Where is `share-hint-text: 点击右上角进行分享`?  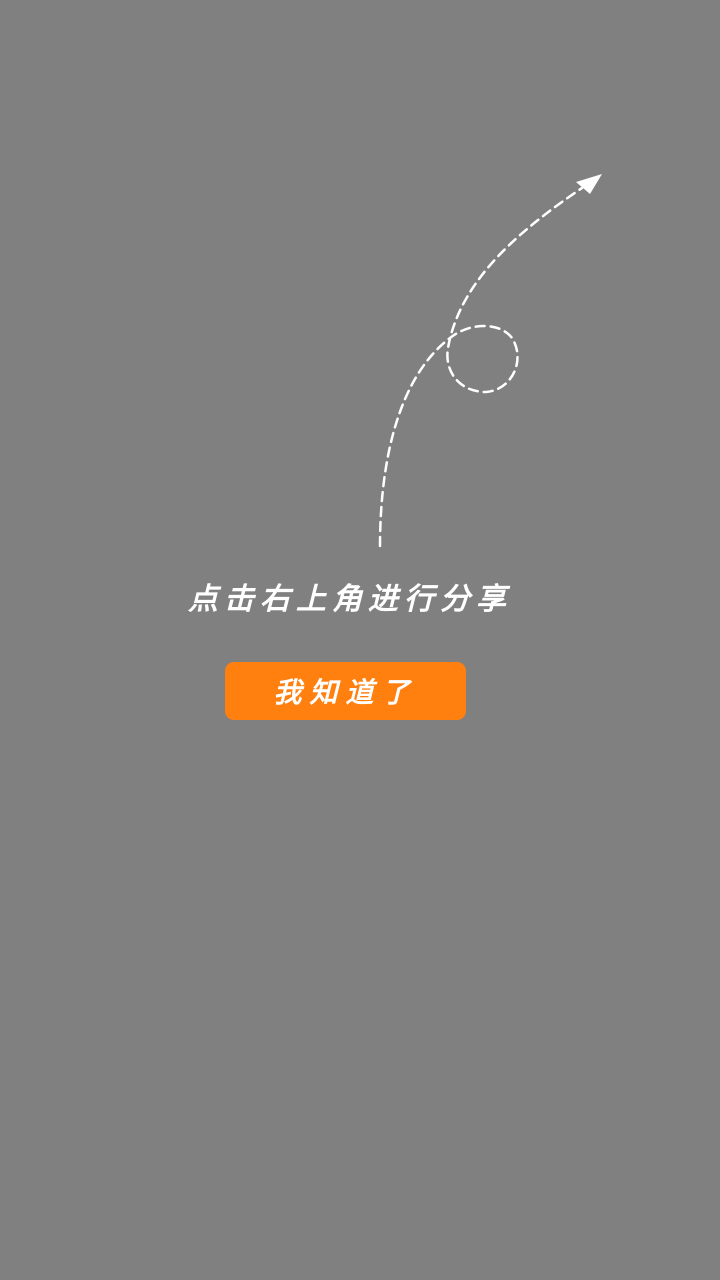 share-hint-text: 点击右上角进行分享 is located at coordinates (350, 599).